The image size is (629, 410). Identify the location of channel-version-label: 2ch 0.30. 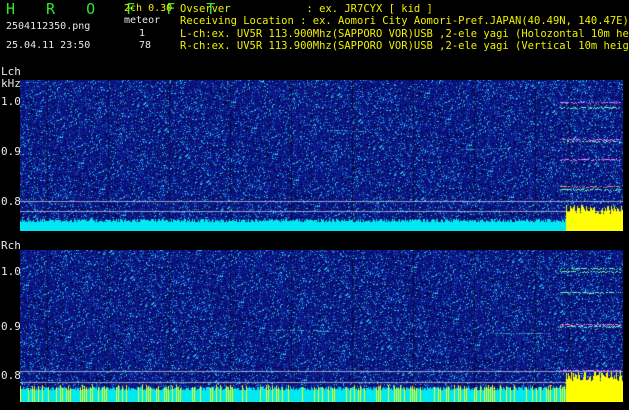
(148, 8).